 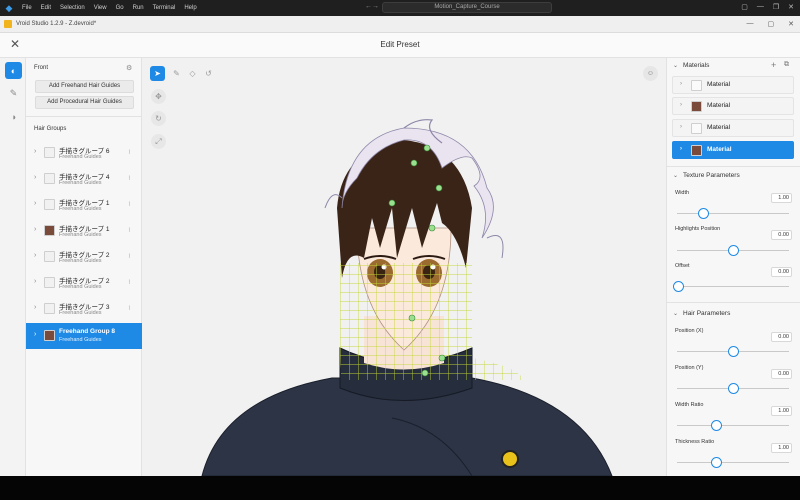 I want to click on guide-point, so click(x=425, y=373).